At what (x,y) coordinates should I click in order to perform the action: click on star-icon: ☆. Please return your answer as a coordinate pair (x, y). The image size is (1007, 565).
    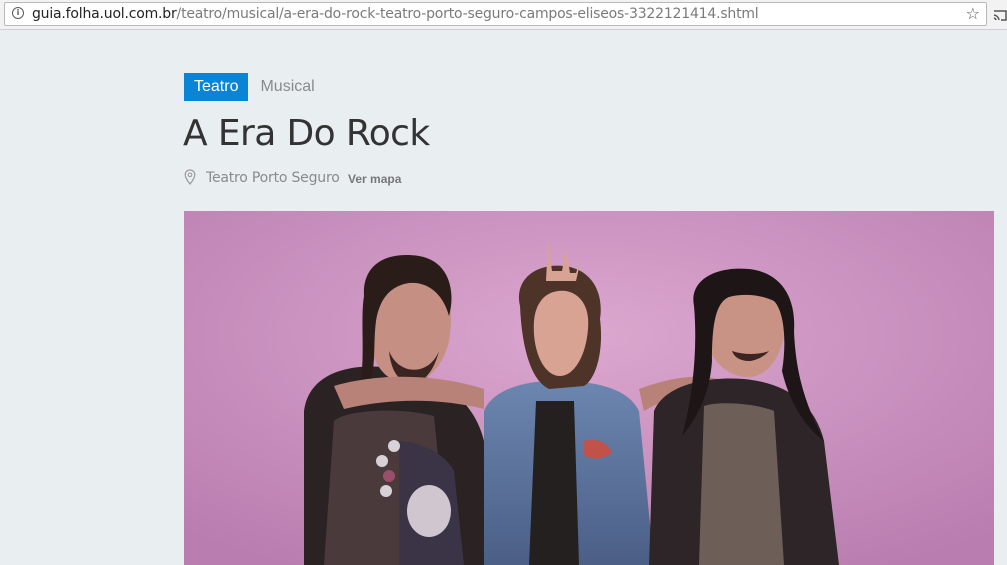
    Looking at the image, I should click on (973, 13).